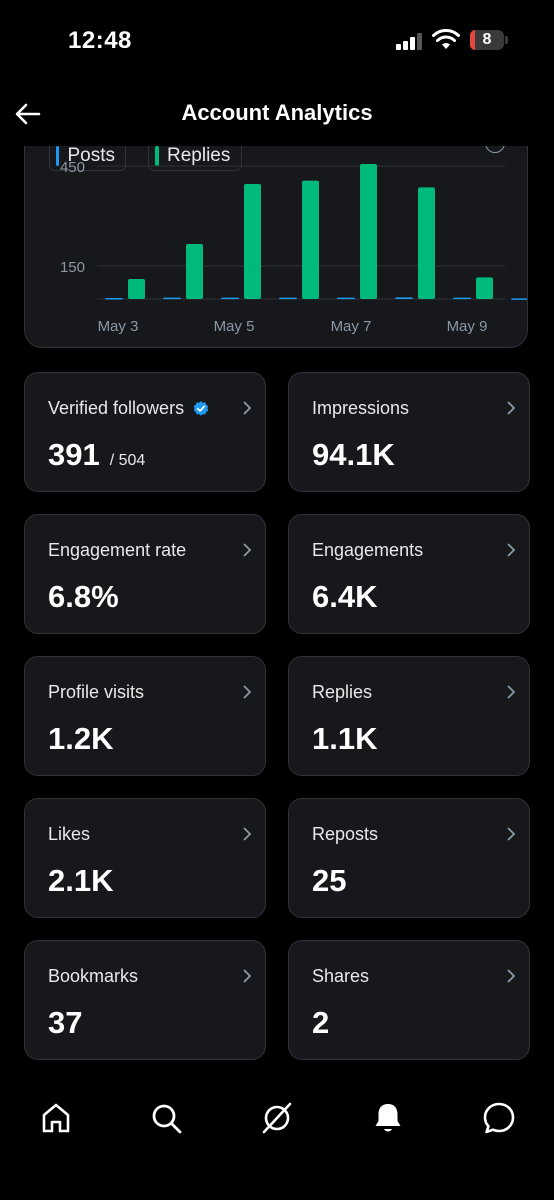 This screenshot has width=554, height=1200. What do you see at coordinates (93, 976) in the screenshot?
I see `stat-label: Bookmarks` at bounding box center [93, 976].